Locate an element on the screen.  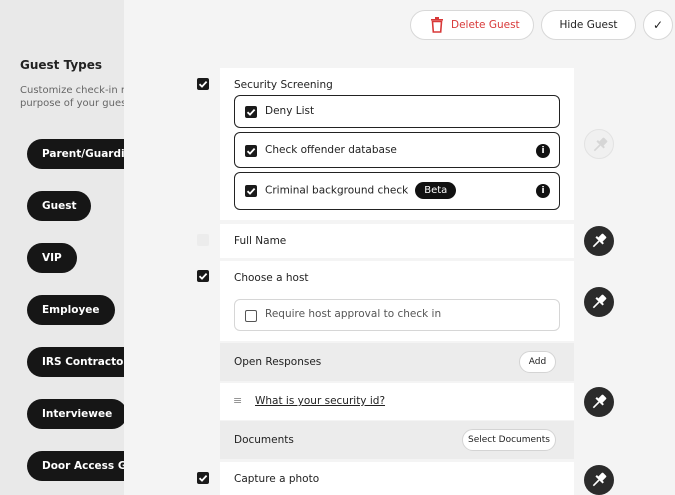
sidebar-title: Guest Types is located at coordinates (61, 65).